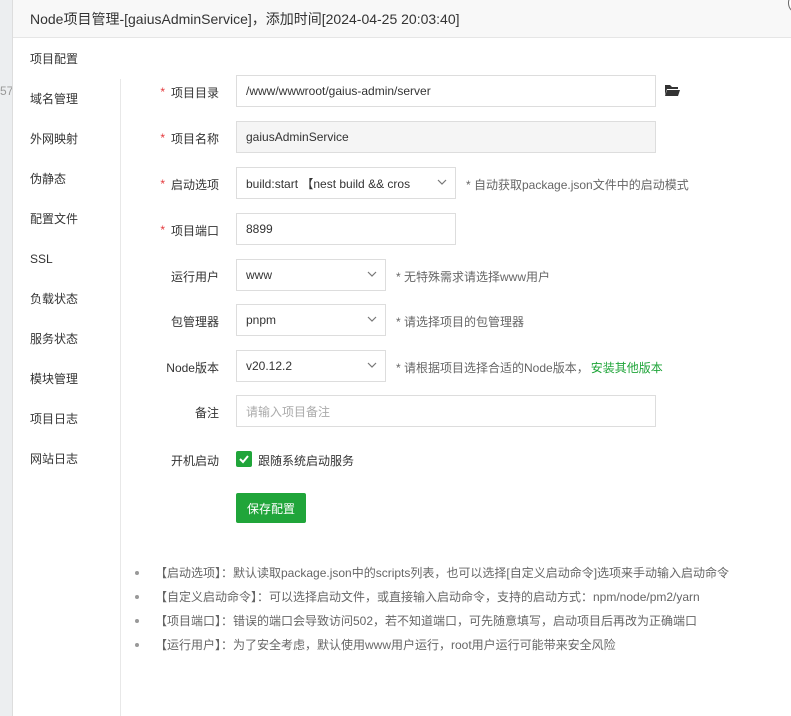 This screenshot has height=716, width=791. Describe the element at coordinates (456, 460) in the screenshot. I see `autostart-row: 开机启动 跟随系统启动服务` at that location.